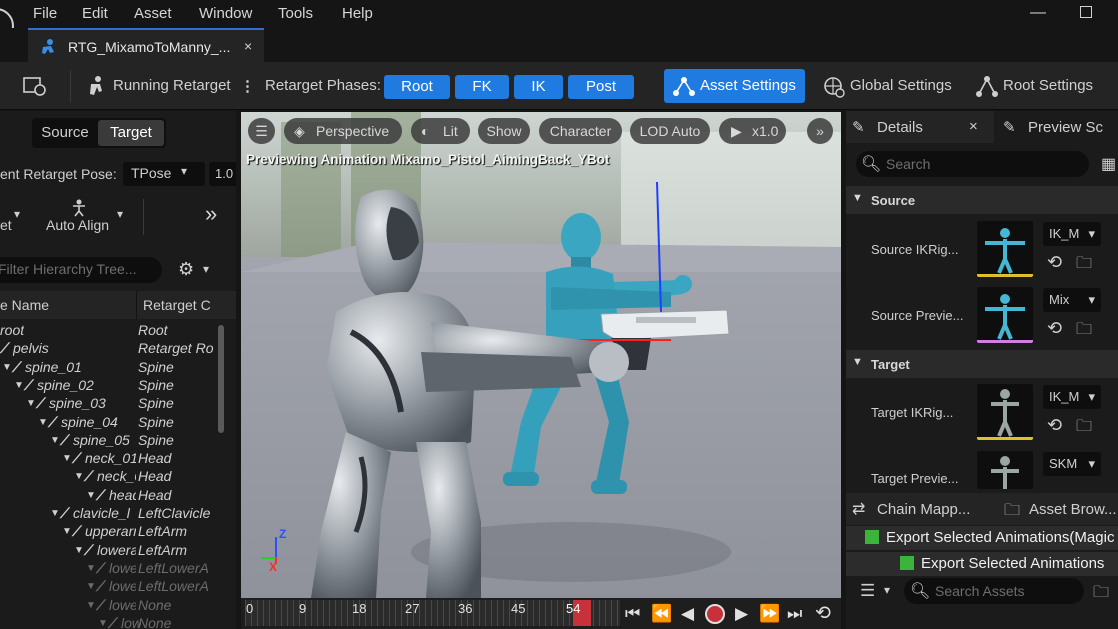 The height and width of the screenshot is (629, 1118). What do you see at coordinates (110, 532) in the screenshot?
I see `tree-row: ▼⟋upperarmLeftArm` at bounding box center [110, 532].